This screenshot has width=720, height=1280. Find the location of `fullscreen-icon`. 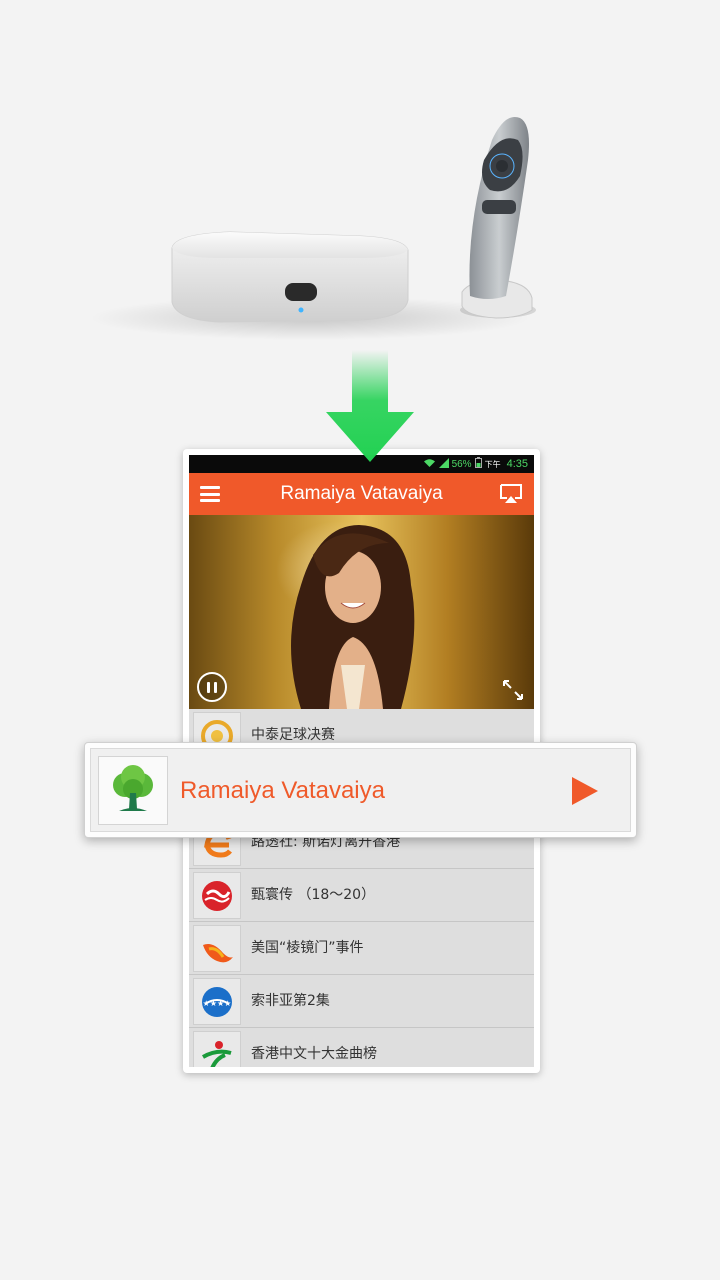

fullscreen-icon is located at coordinates (513, 690).